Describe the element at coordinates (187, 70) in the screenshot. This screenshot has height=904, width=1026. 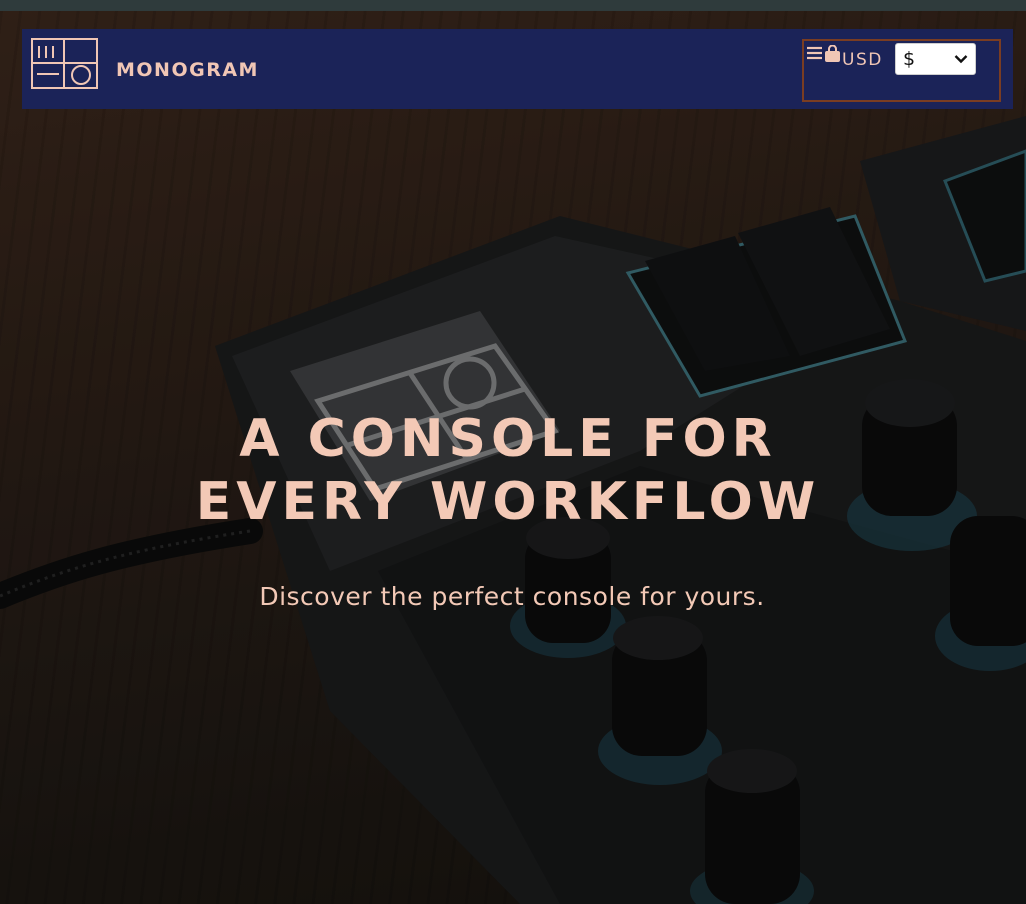
I see `brand-name: MONOGRAM` at that location.